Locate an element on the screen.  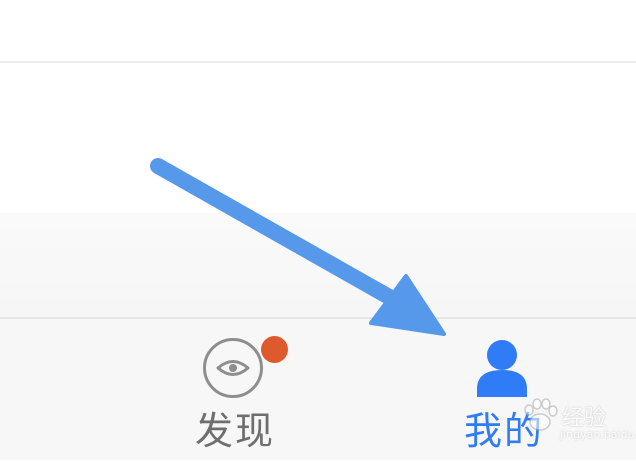
notification-badge is located at coordinates (274, 349).